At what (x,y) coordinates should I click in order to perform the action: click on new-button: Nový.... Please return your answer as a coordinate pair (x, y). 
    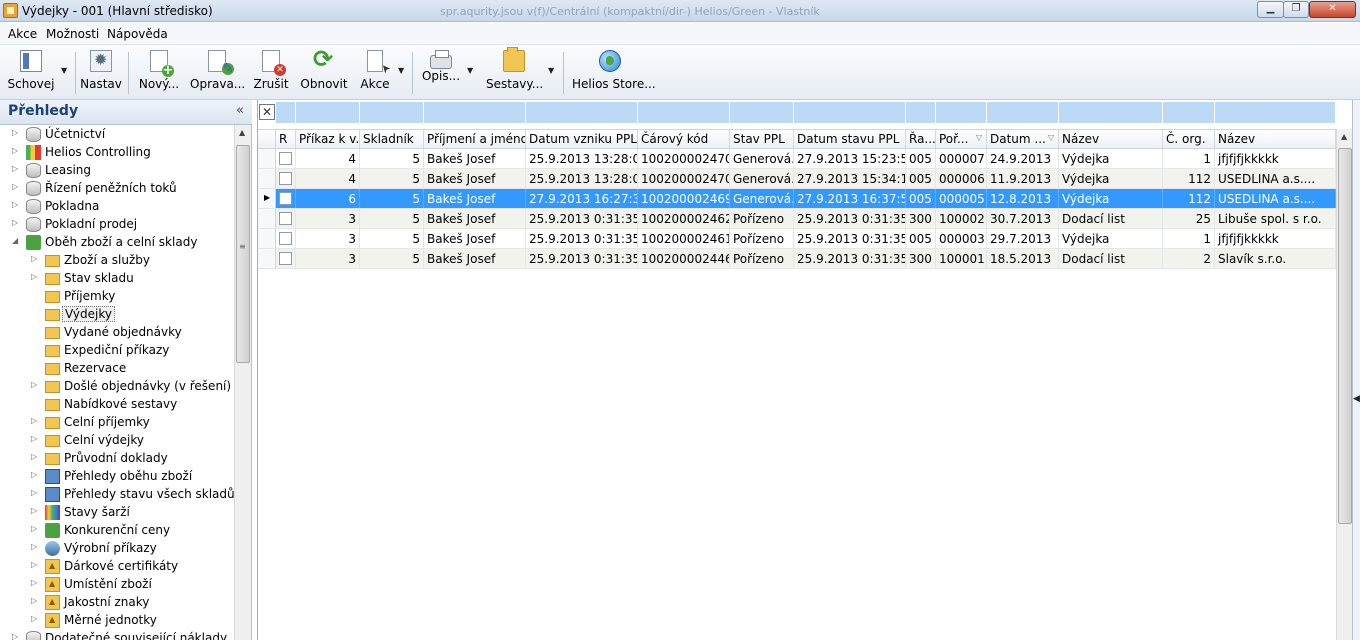
    Looking at the image, I should click on (159, 73).